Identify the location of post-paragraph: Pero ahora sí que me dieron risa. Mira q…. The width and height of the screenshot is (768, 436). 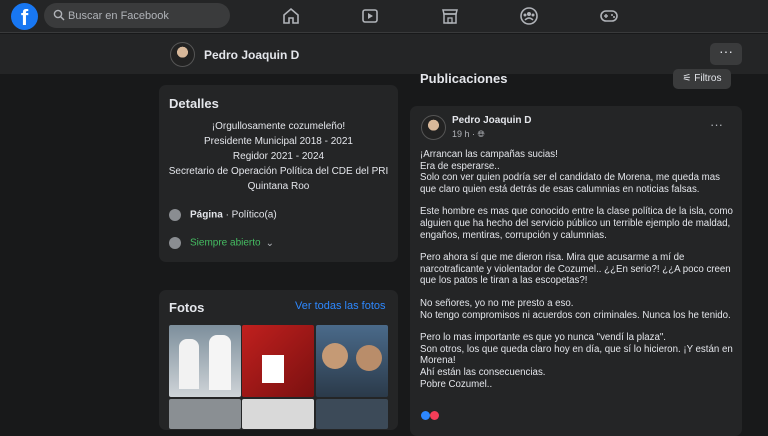
(575, 269).